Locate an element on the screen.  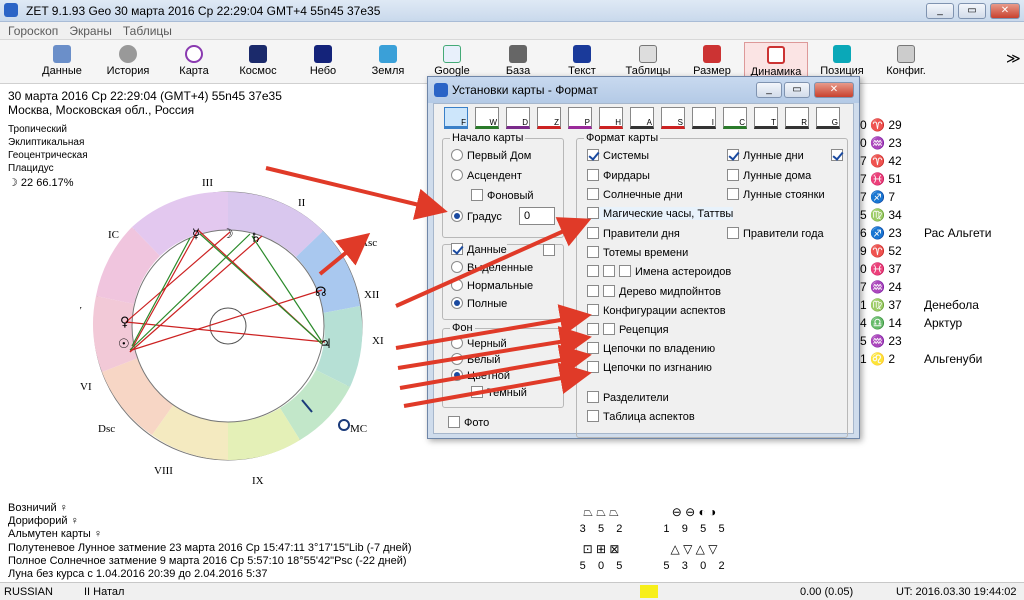
format-option: Правители дня is located at coordinates (633, 233).